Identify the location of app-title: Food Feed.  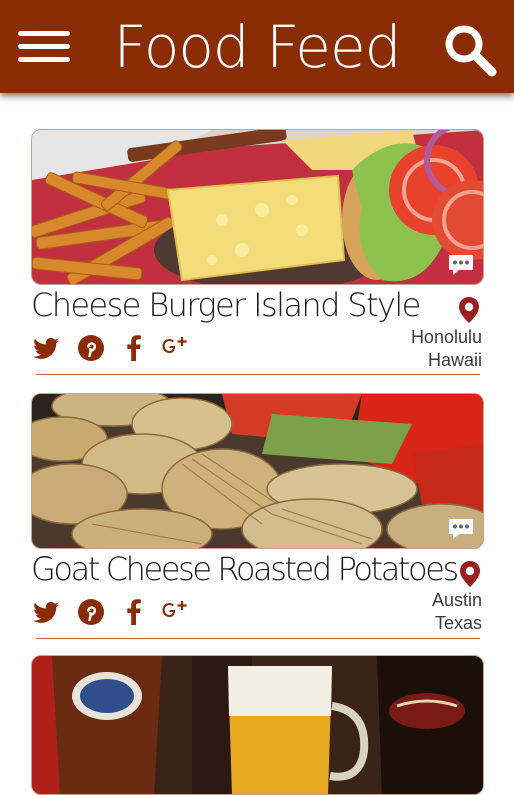
(257, 47).